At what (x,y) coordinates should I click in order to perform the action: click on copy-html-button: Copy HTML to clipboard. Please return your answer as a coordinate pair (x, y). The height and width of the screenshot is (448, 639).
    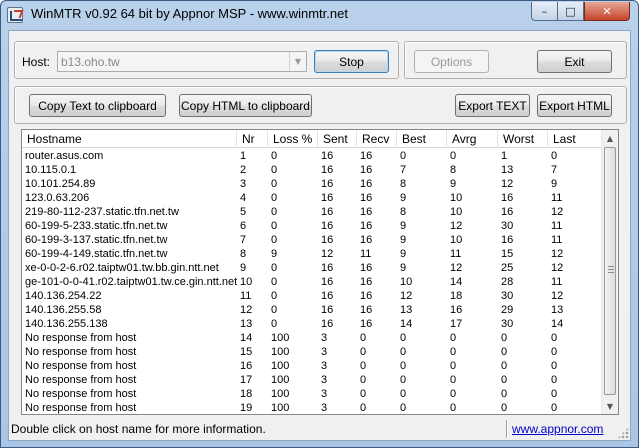
    Looking at the image, I should click on (245, 105).